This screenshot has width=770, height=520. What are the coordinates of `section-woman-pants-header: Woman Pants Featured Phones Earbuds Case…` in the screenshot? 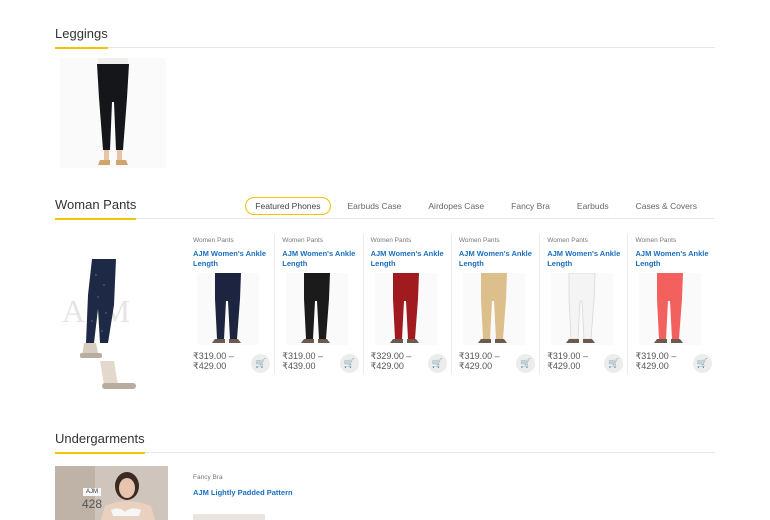 It's located at (385, 208).